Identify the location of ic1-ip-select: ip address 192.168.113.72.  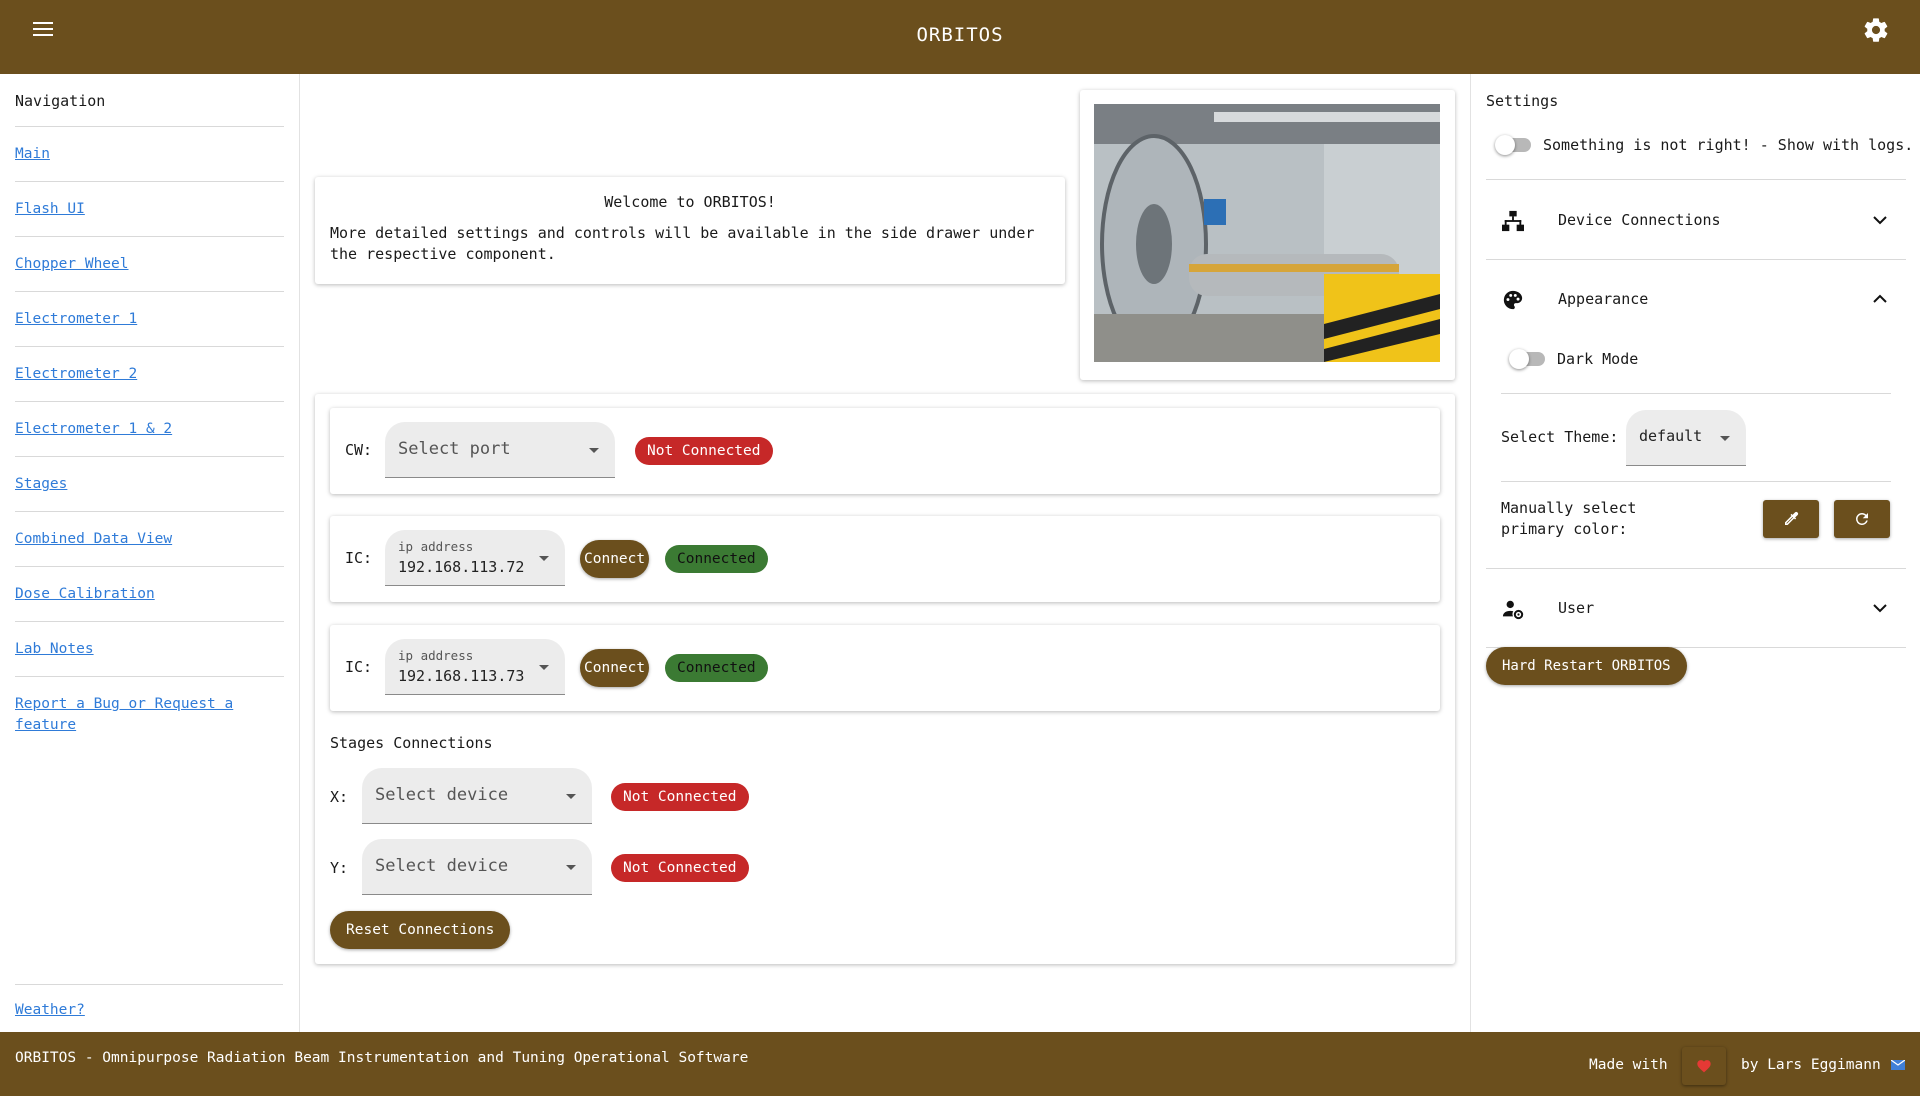
(475, 558).